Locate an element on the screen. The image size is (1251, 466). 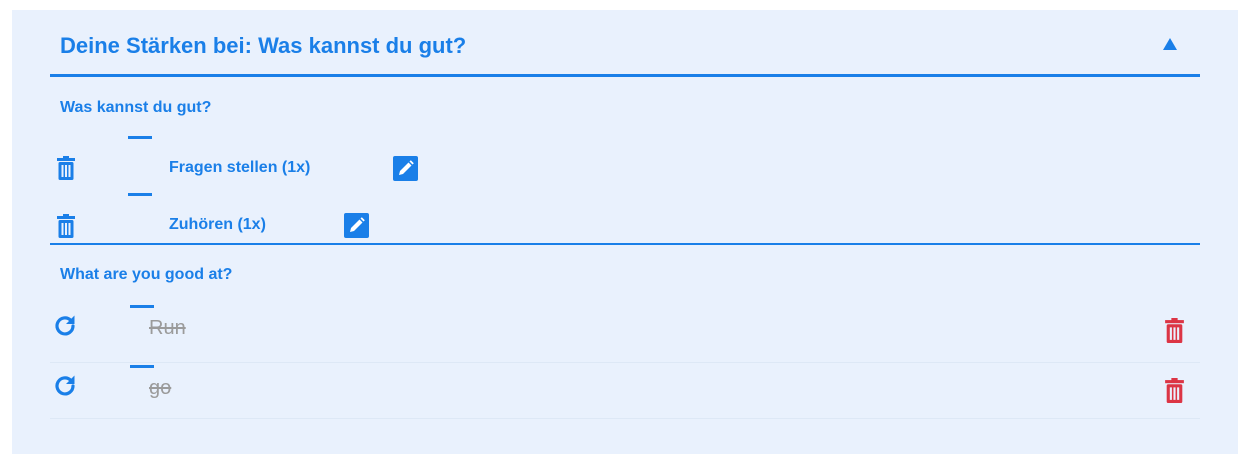
list-item: go is located at coordinates (625, 395).